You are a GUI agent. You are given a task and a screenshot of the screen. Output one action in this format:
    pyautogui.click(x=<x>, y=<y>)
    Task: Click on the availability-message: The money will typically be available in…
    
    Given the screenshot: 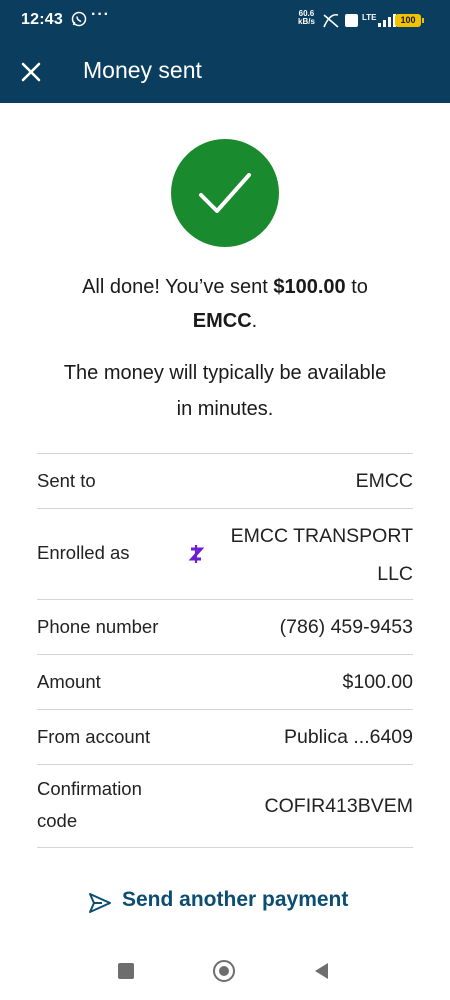 What is the action you would take?
    pyautogui.click(x=225, y=391)
    